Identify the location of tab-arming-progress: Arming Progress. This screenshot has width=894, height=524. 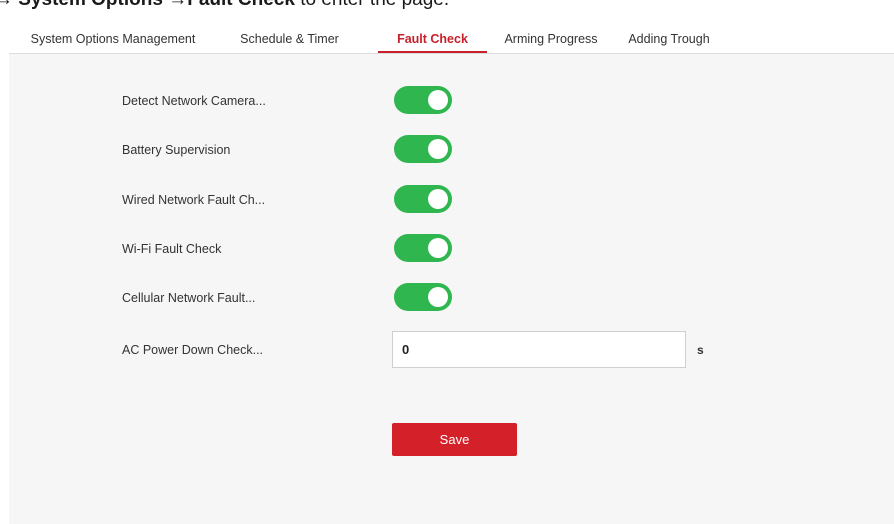
(551, 32).